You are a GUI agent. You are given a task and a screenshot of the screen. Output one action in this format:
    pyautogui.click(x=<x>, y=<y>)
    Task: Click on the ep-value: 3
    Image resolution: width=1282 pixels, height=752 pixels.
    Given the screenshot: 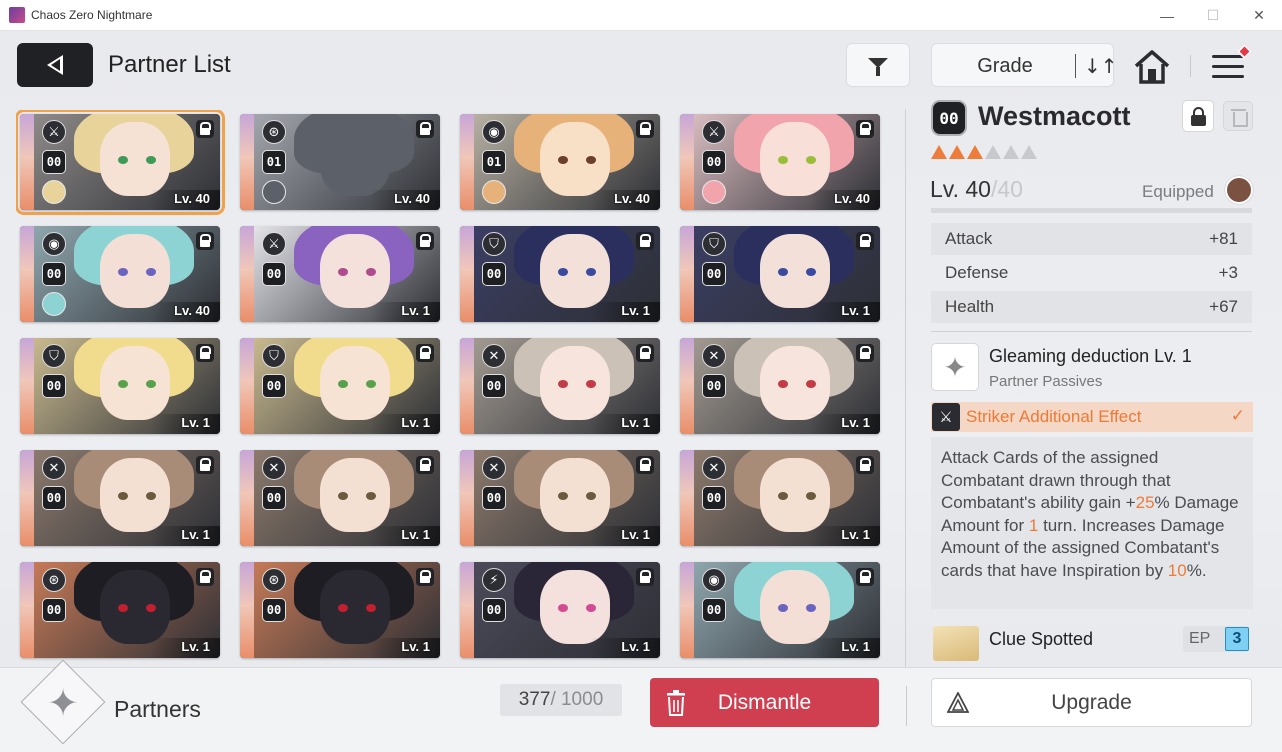 What is the action you would take?
    pyautogui.click(x=1237, y=639)
    